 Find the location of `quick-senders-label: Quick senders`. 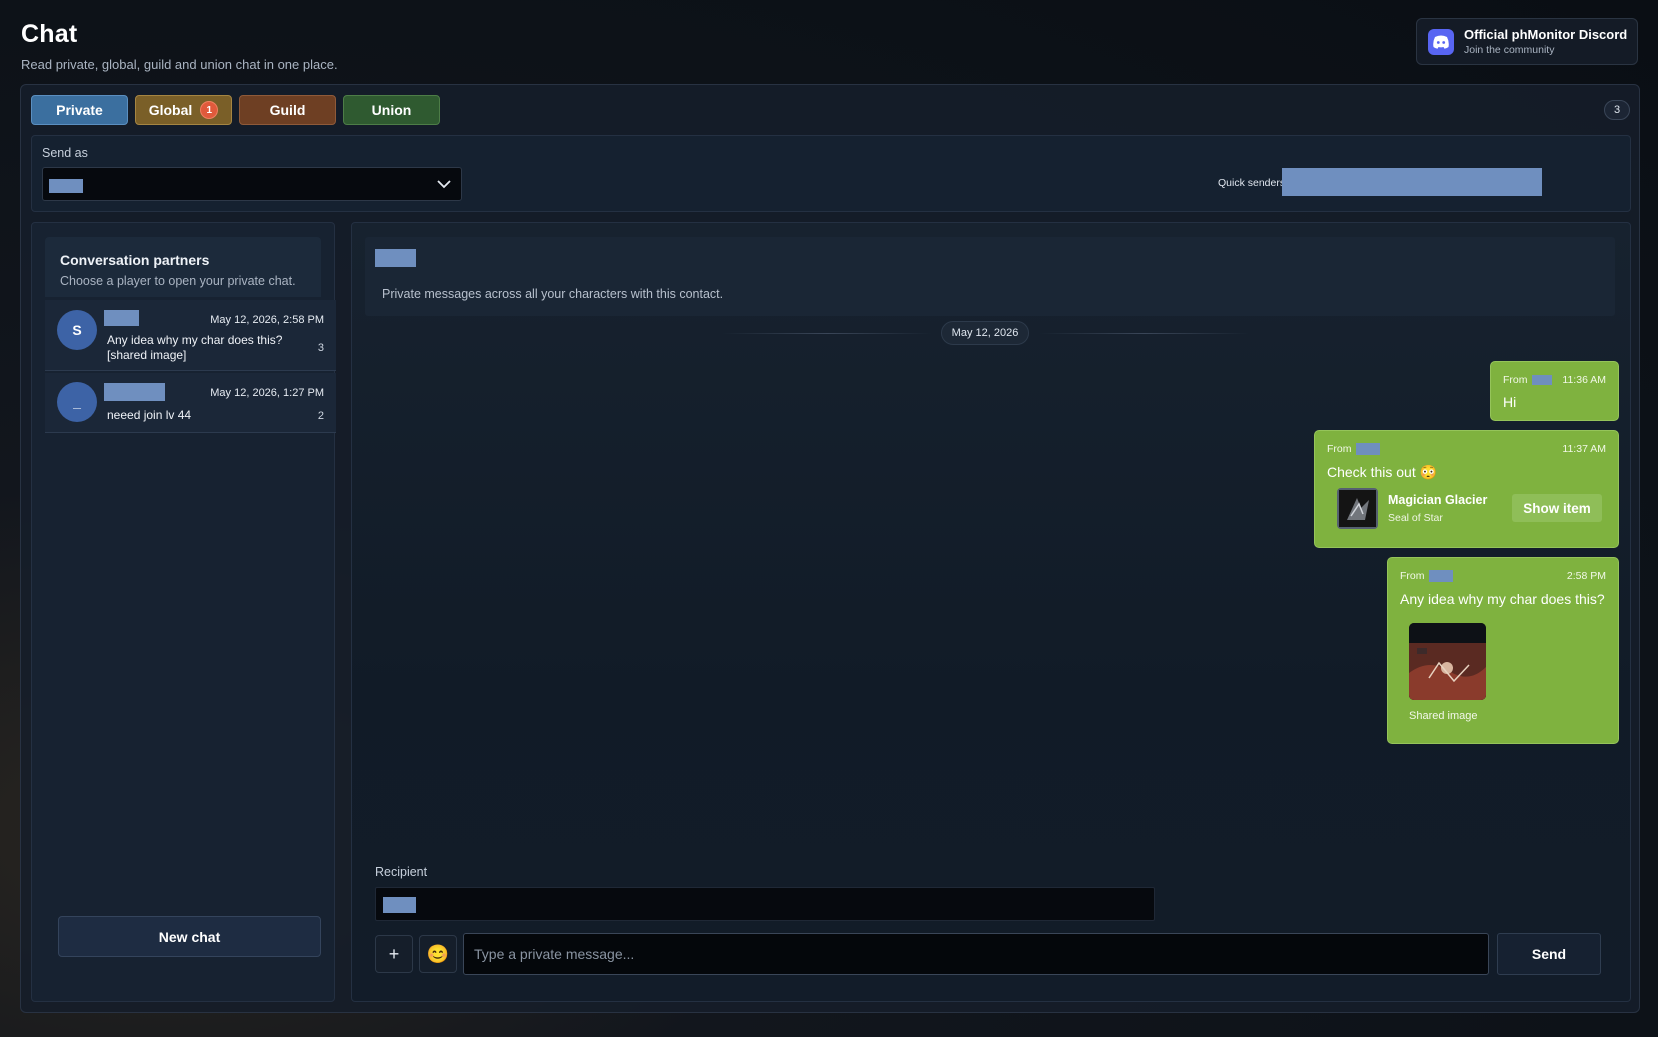

quick-senders-label: Quick senders is located at coordinates (1252, 183).